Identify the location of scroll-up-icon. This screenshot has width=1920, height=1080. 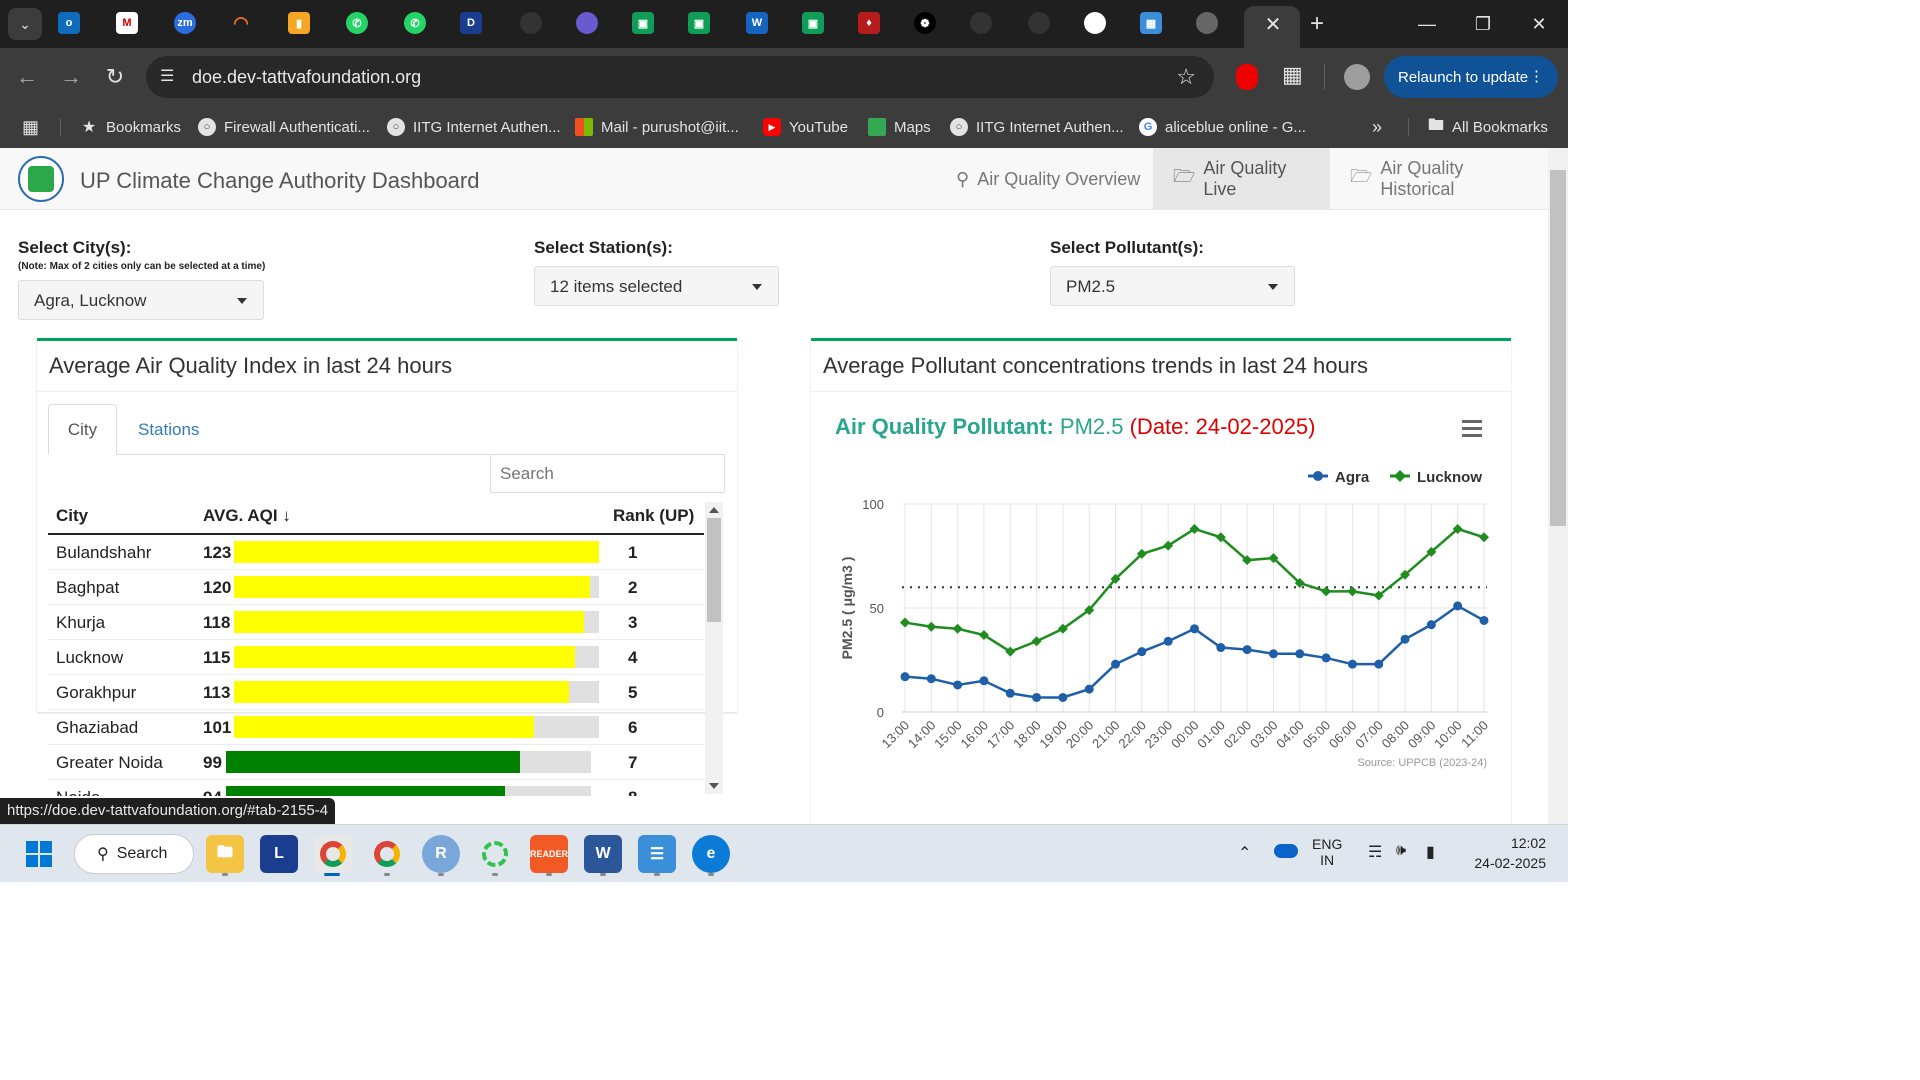
(714, 510).